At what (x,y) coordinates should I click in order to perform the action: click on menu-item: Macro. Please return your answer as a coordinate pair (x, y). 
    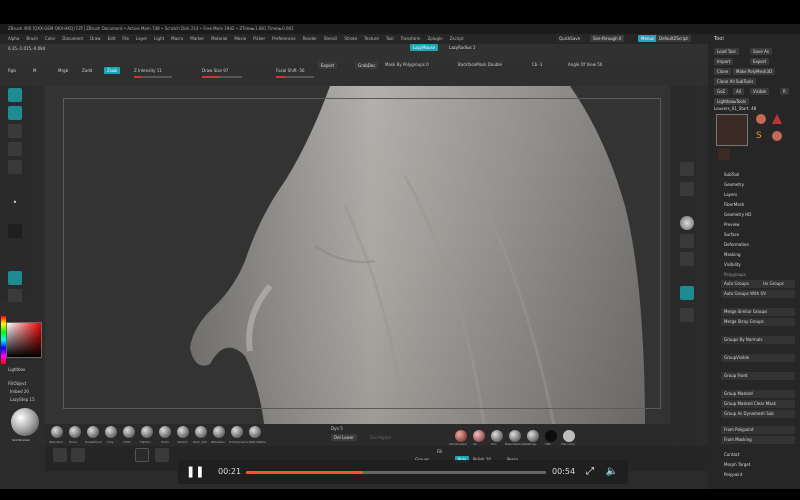
    Looking at the image, I should click on (177, 38).